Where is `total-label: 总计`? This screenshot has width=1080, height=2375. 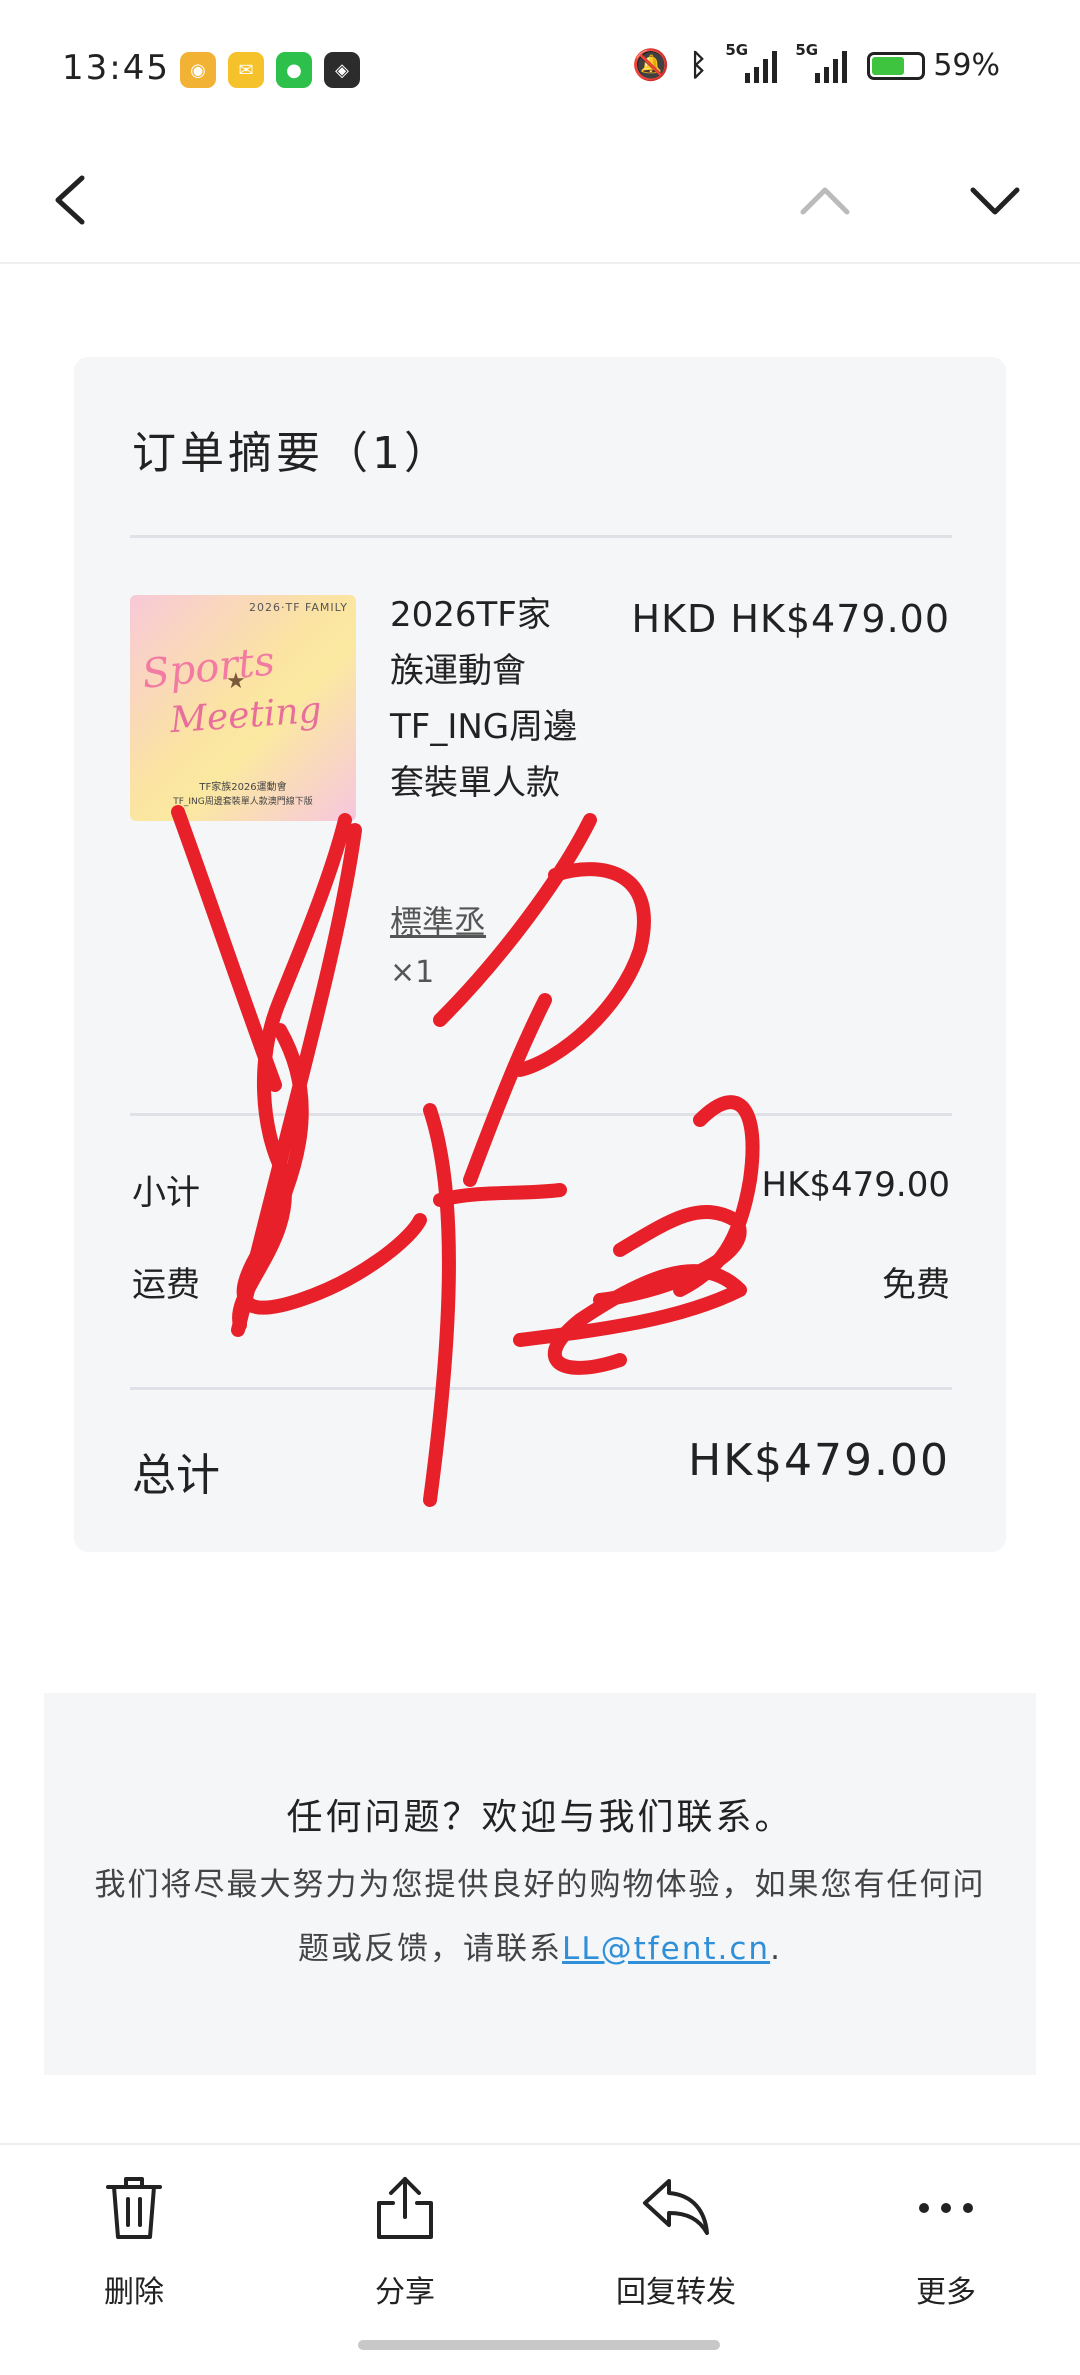 total-label: 总计 is located at coordinates (176, 1475).